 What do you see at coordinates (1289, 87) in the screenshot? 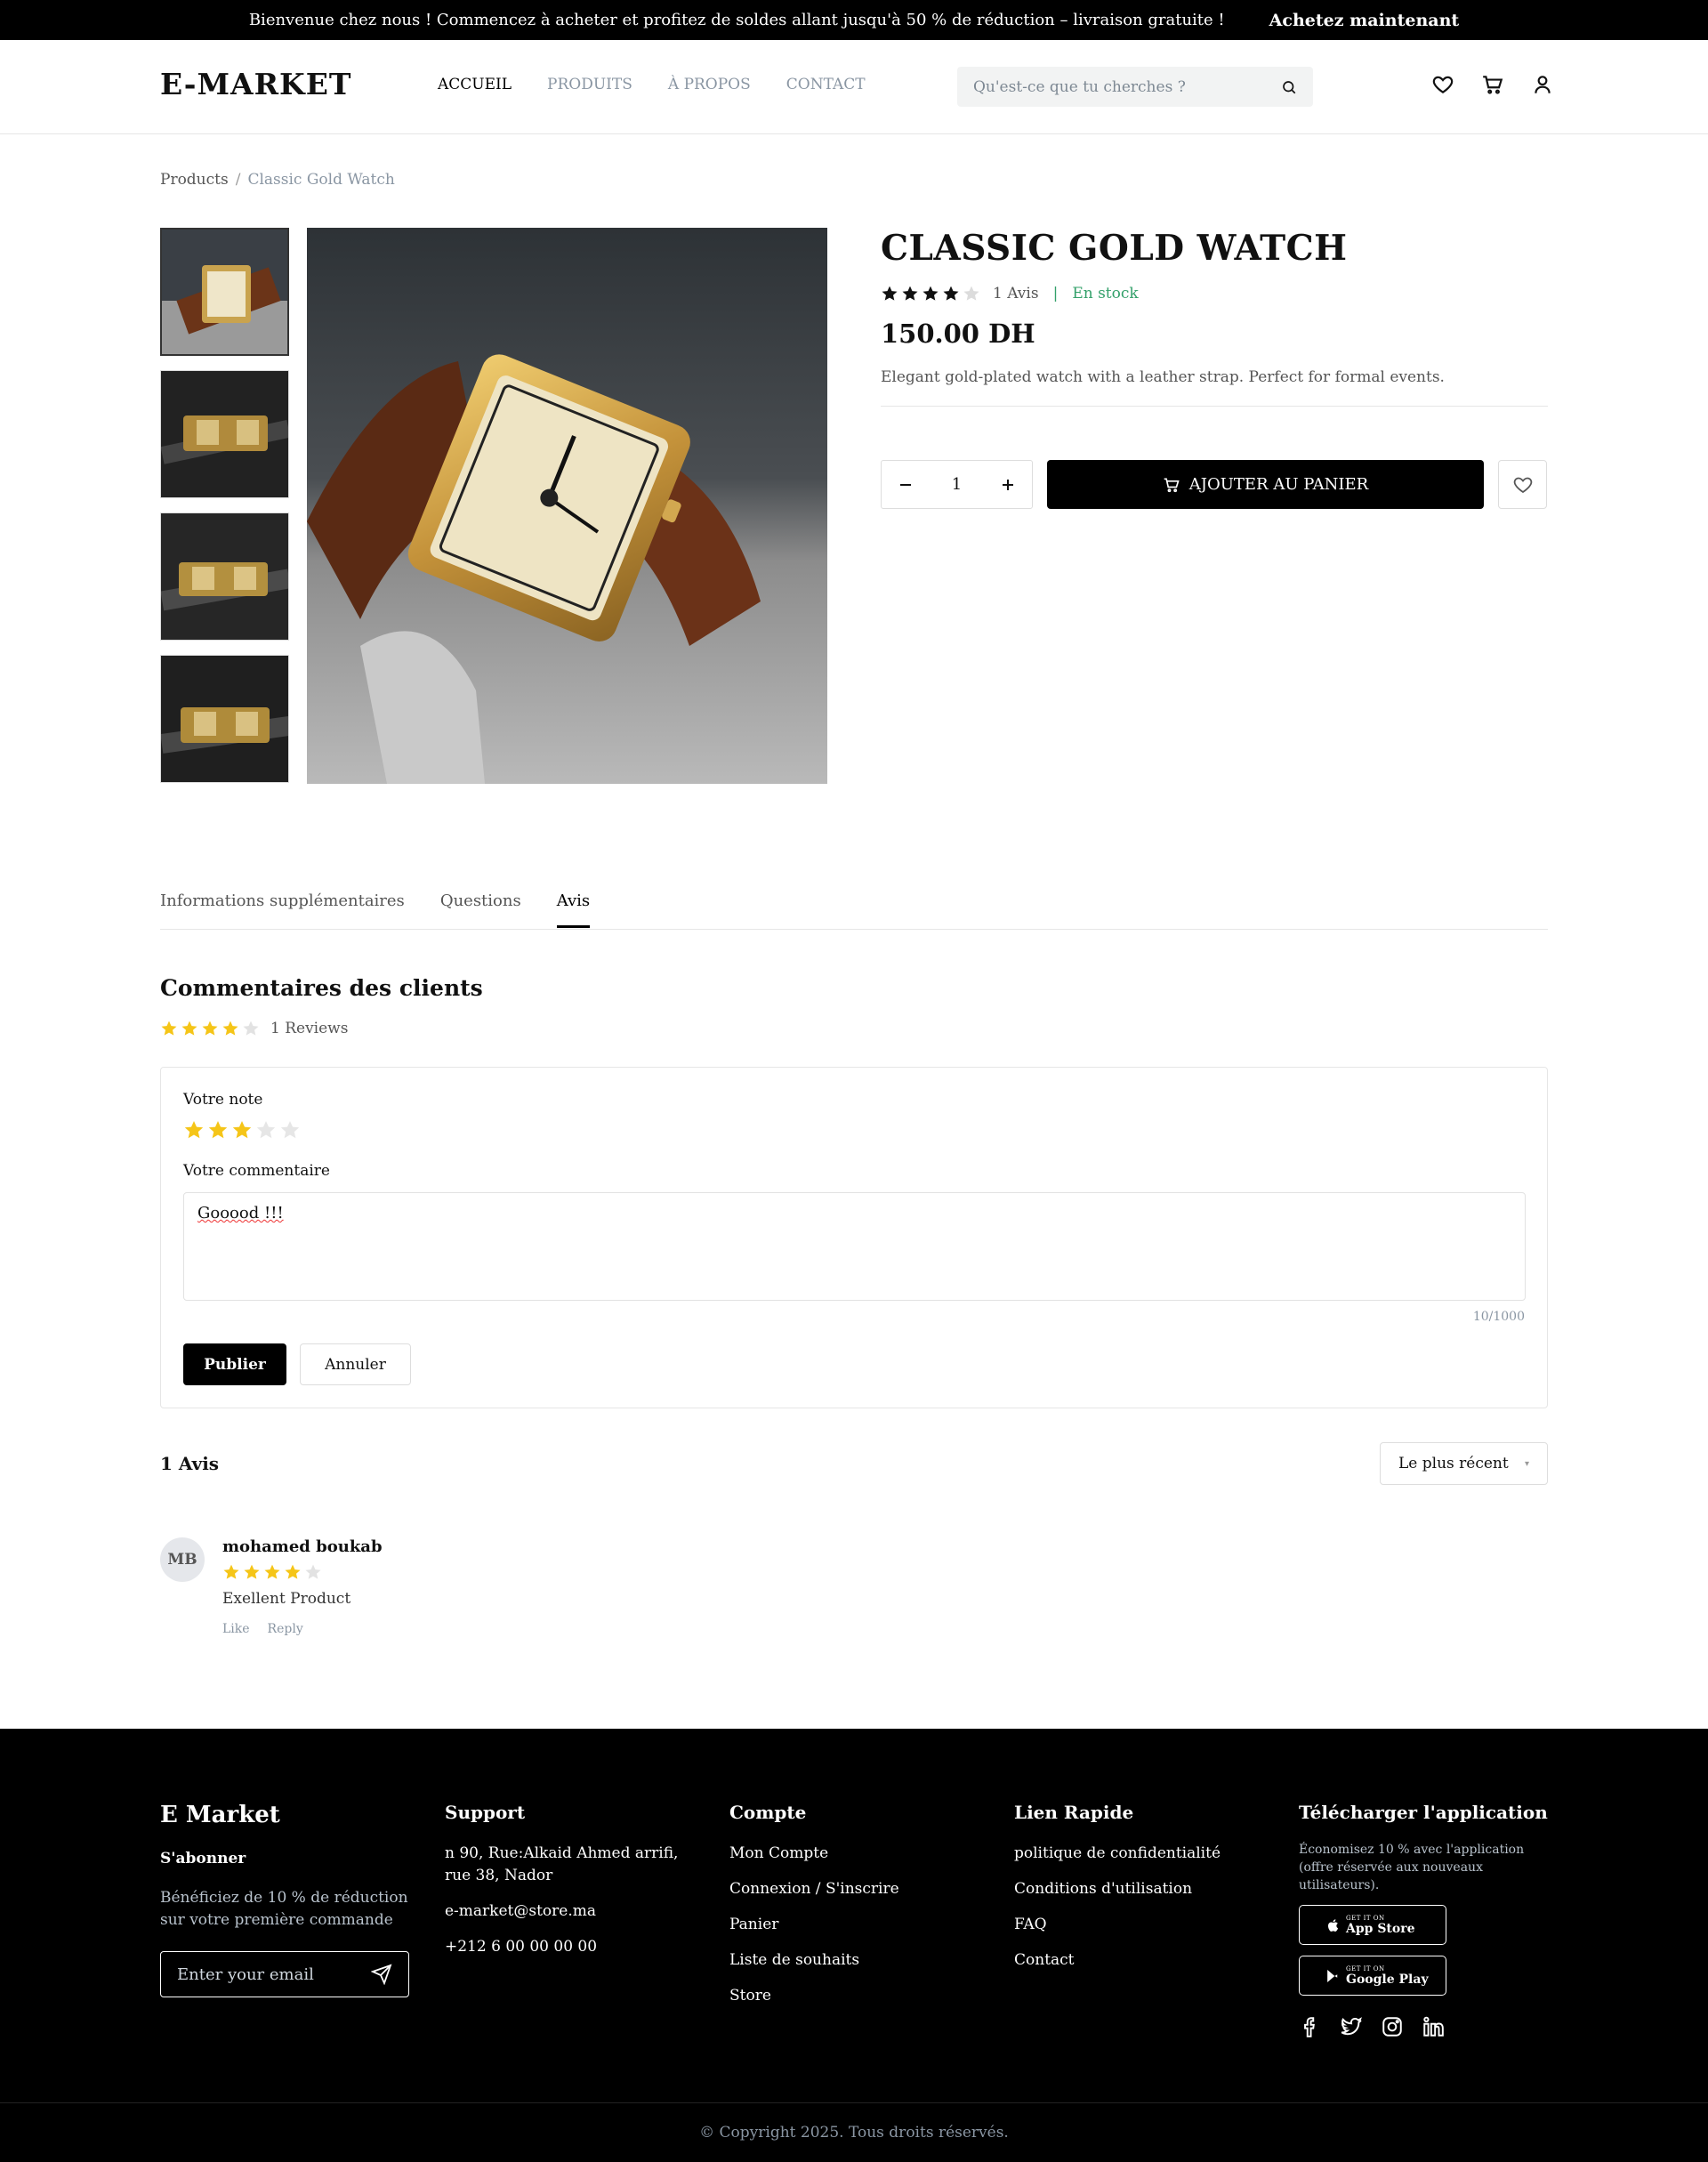
I see `search-icon` at bounding box center [1289, 87].